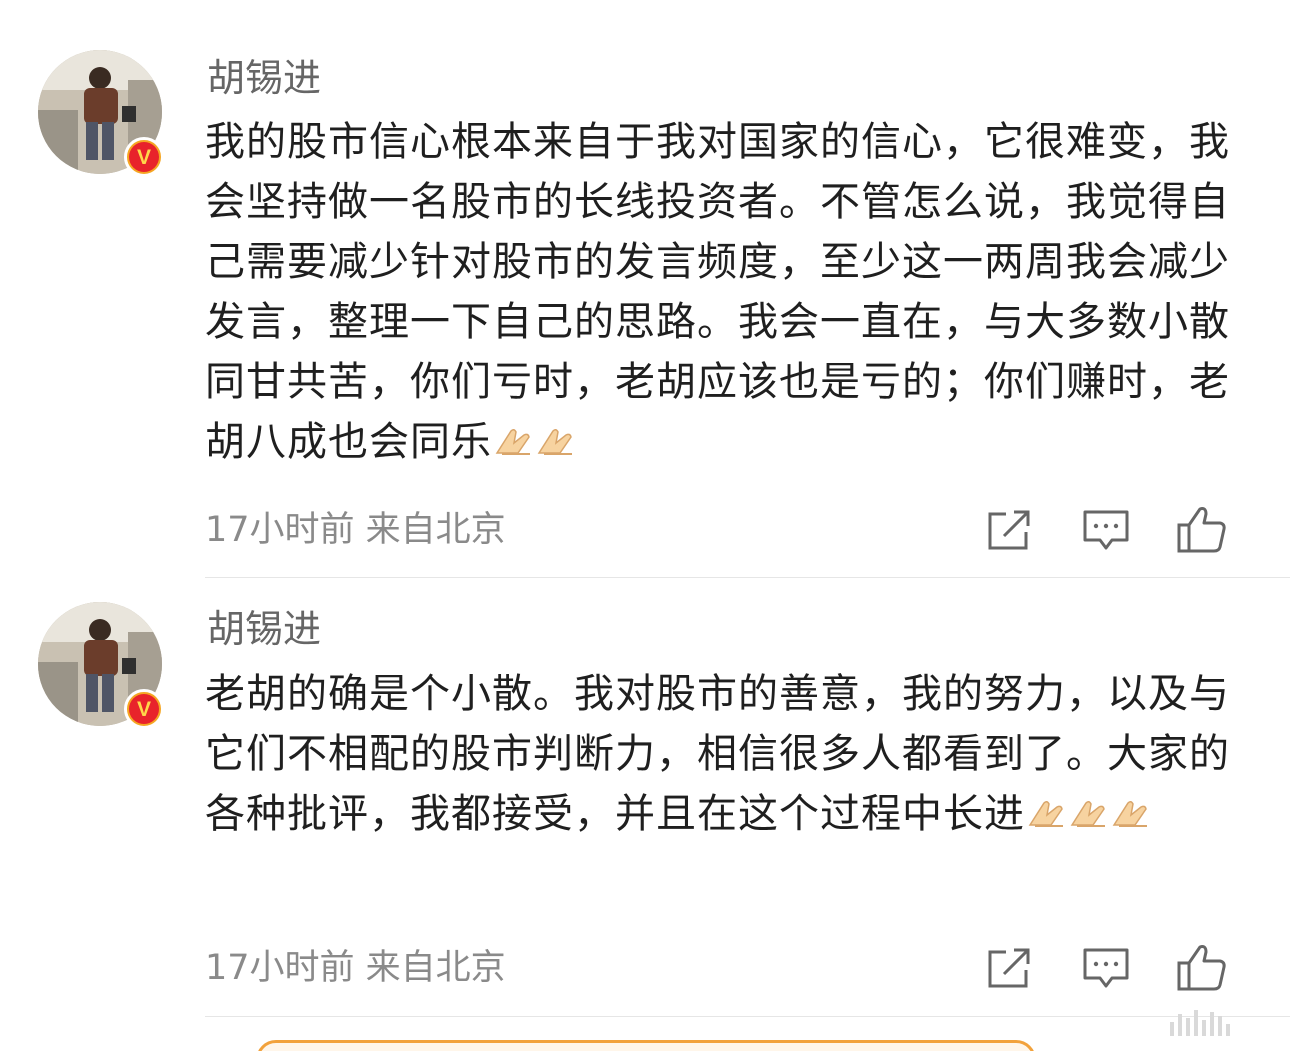 This screenshot has height=1051, width=1290. I want to click on watermark-icon, so click(1200, 1023).